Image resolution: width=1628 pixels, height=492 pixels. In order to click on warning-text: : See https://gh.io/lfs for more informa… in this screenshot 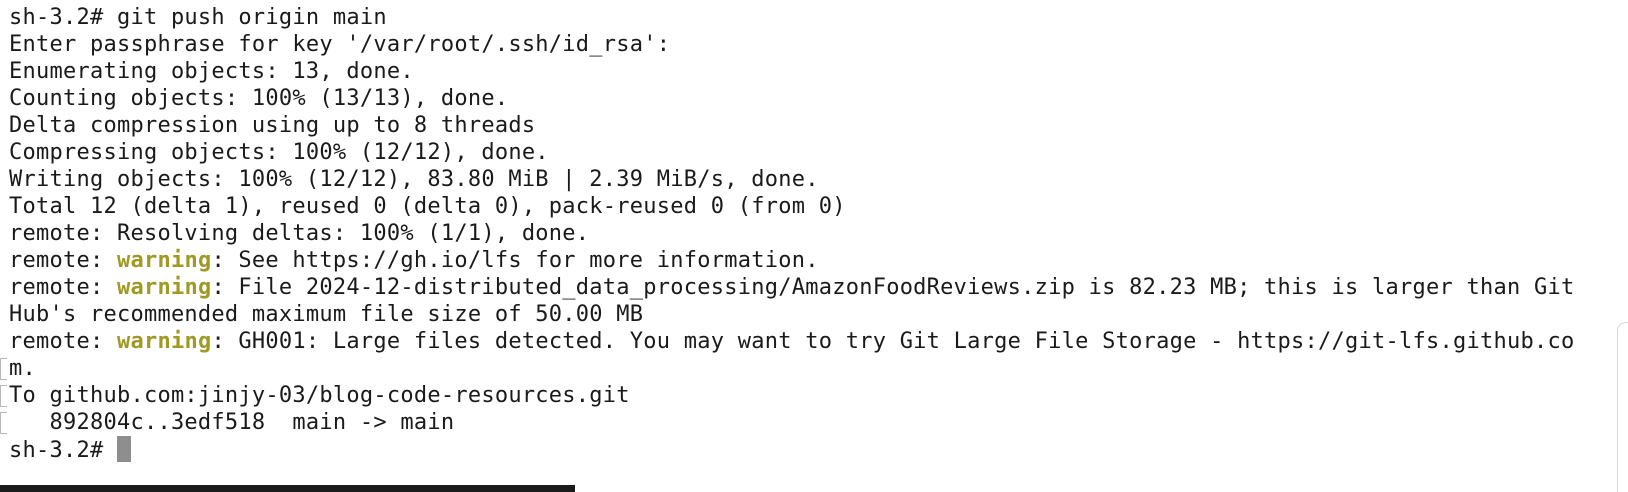, I will do `click(515, 260)`.